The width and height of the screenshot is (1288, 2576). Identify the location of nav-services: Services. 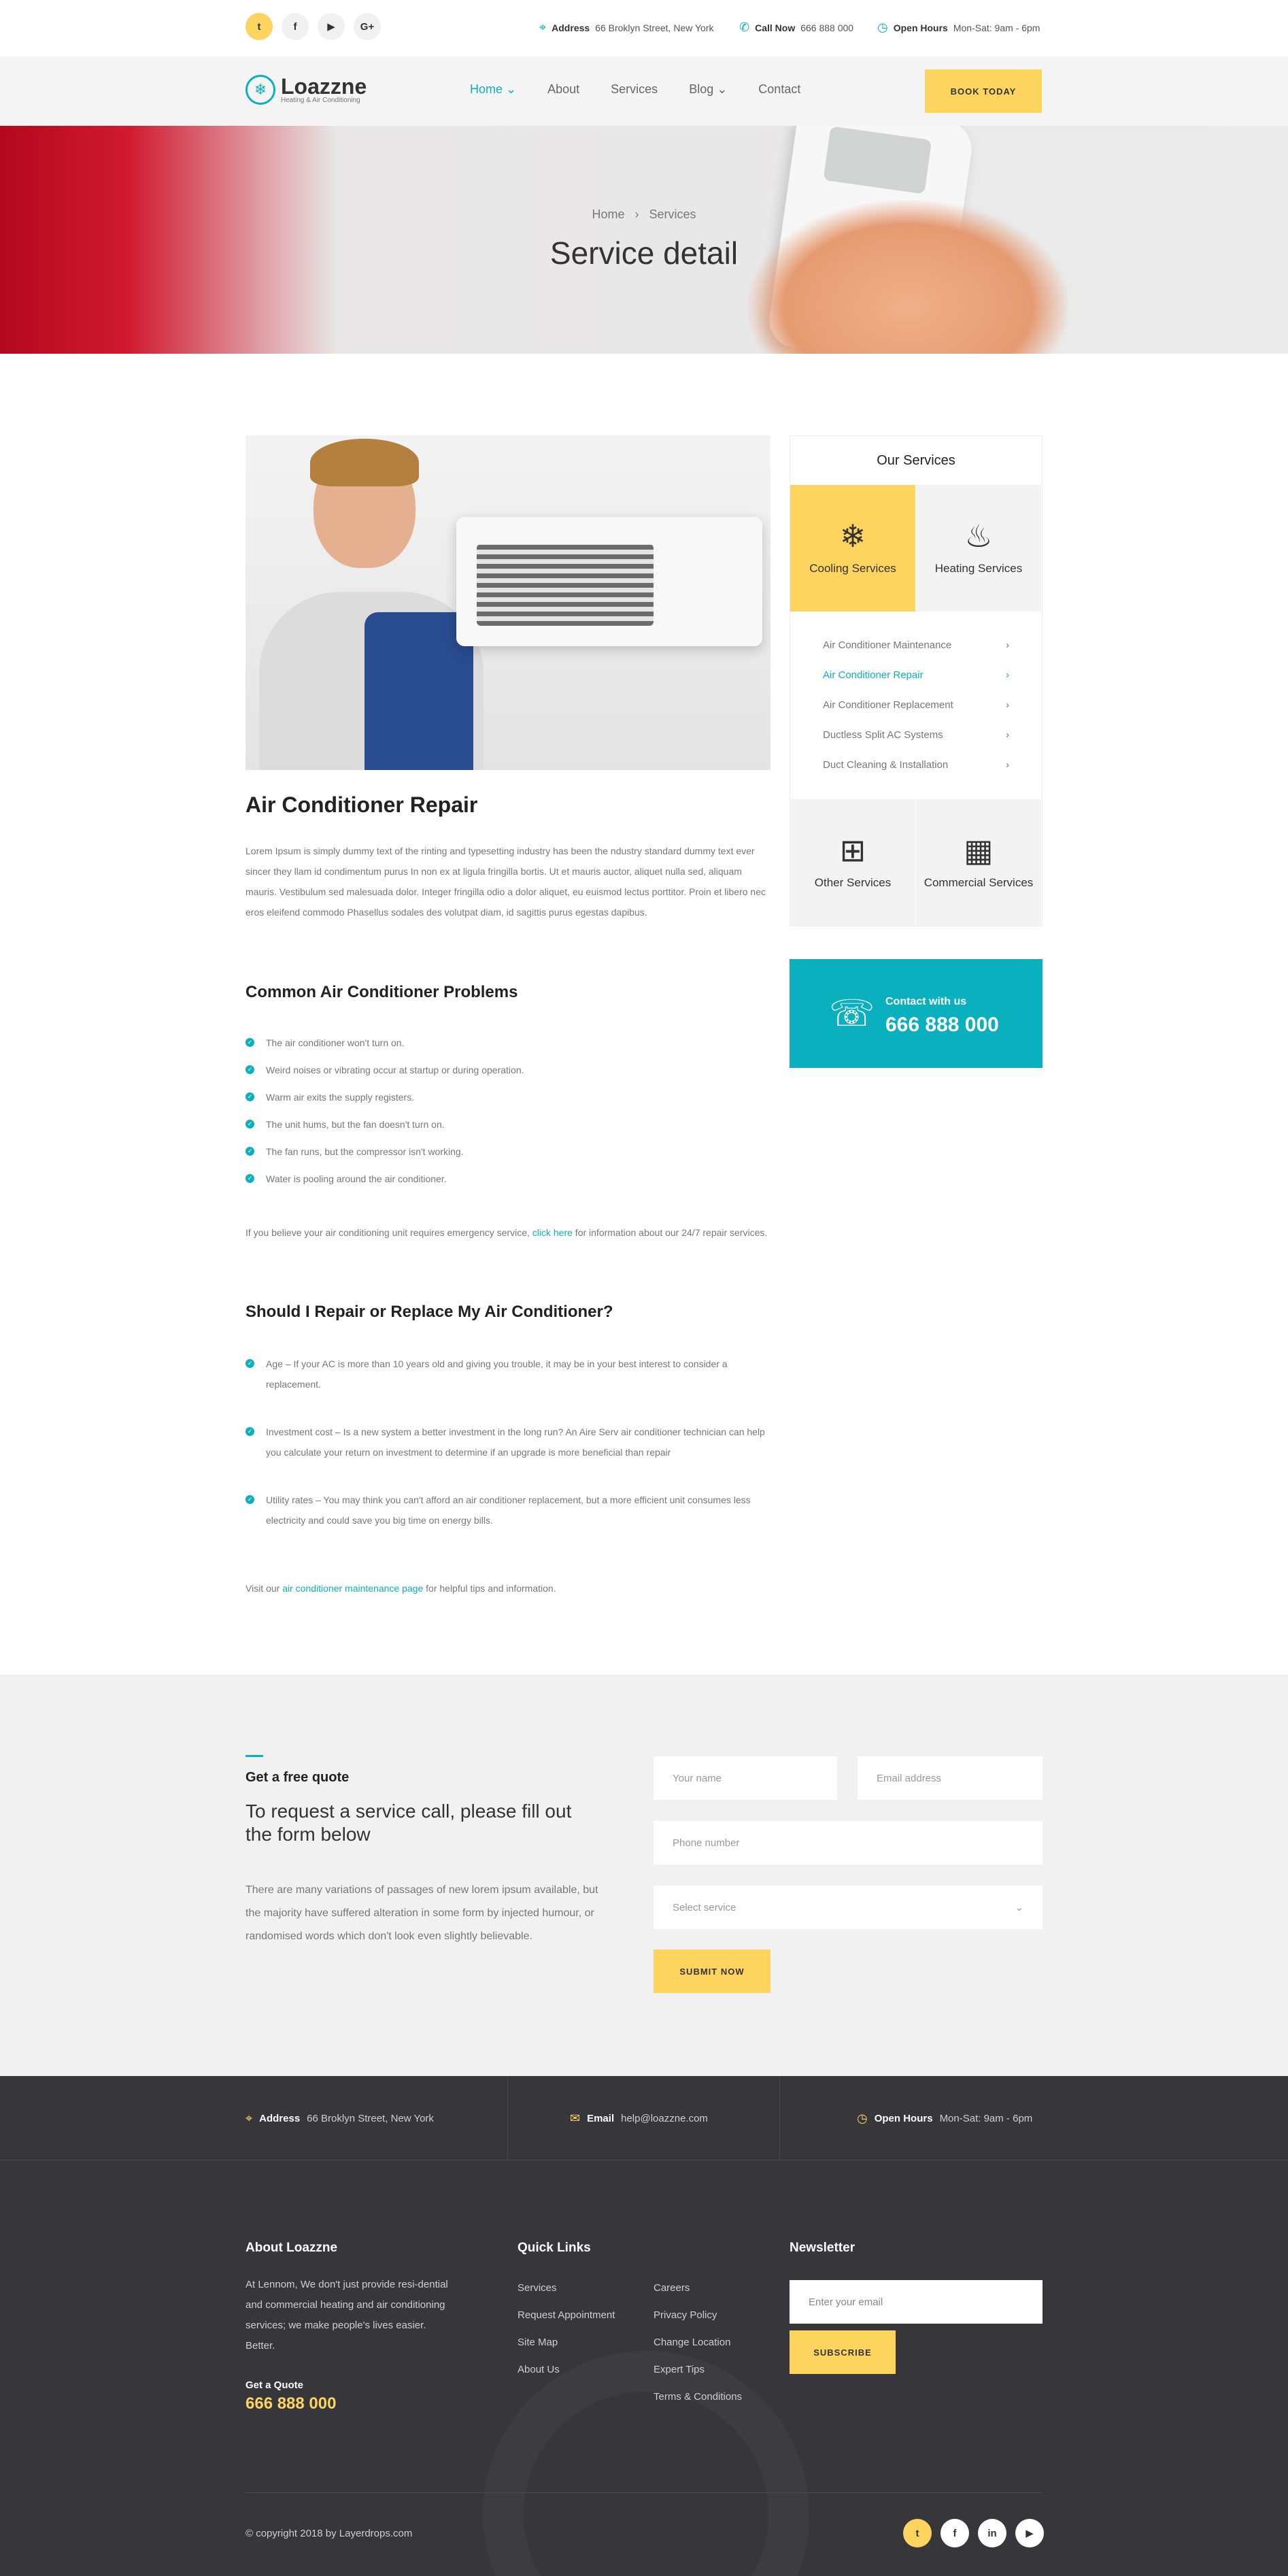
(634, 89).